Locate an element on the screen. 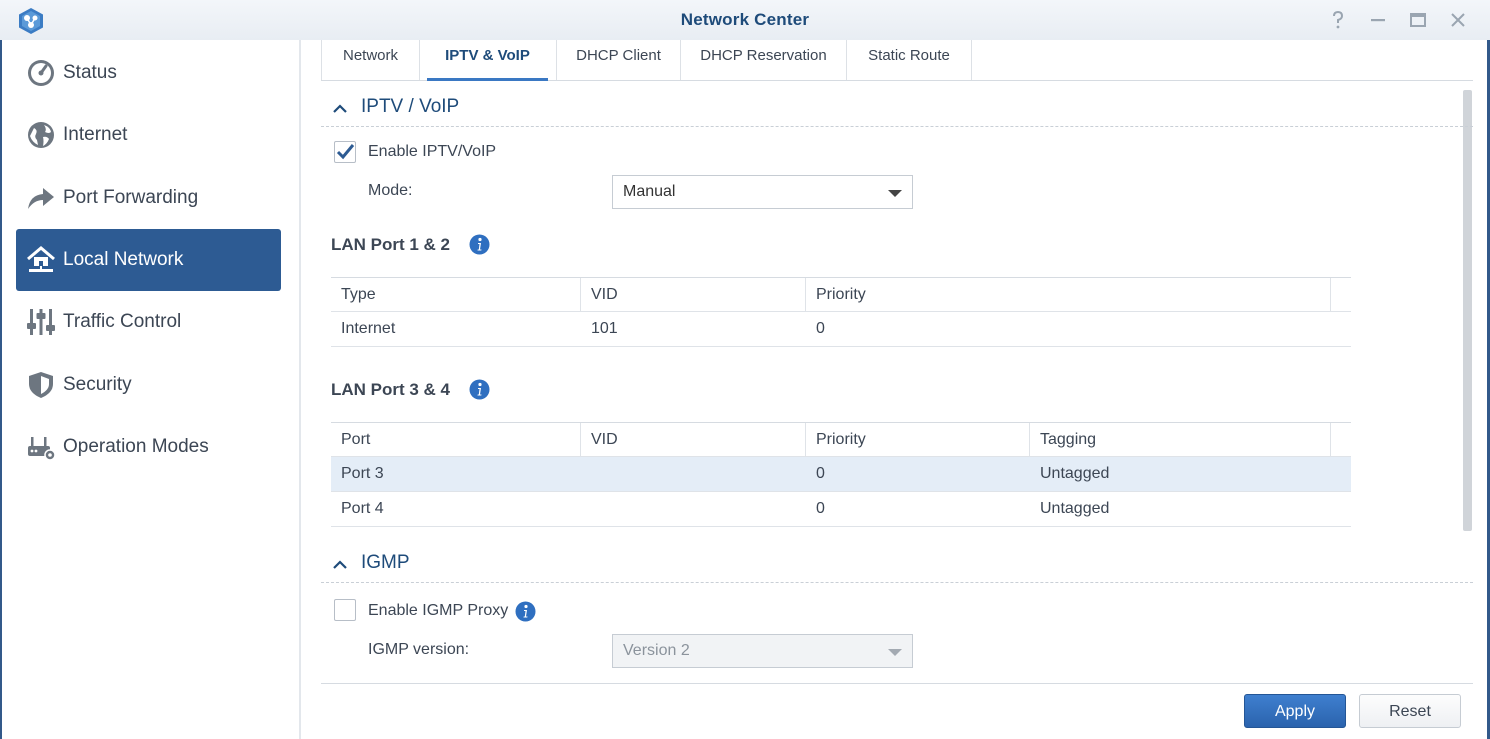  sidebar-item-status: Status is located at coordinates (148, 73).